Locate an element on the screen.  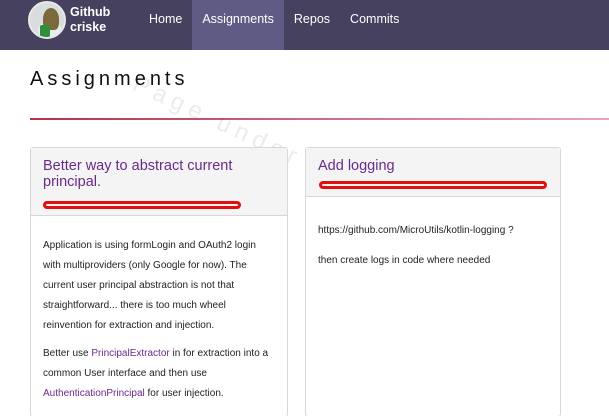
text-span: for user injection. is located at coordinates (184, 393).